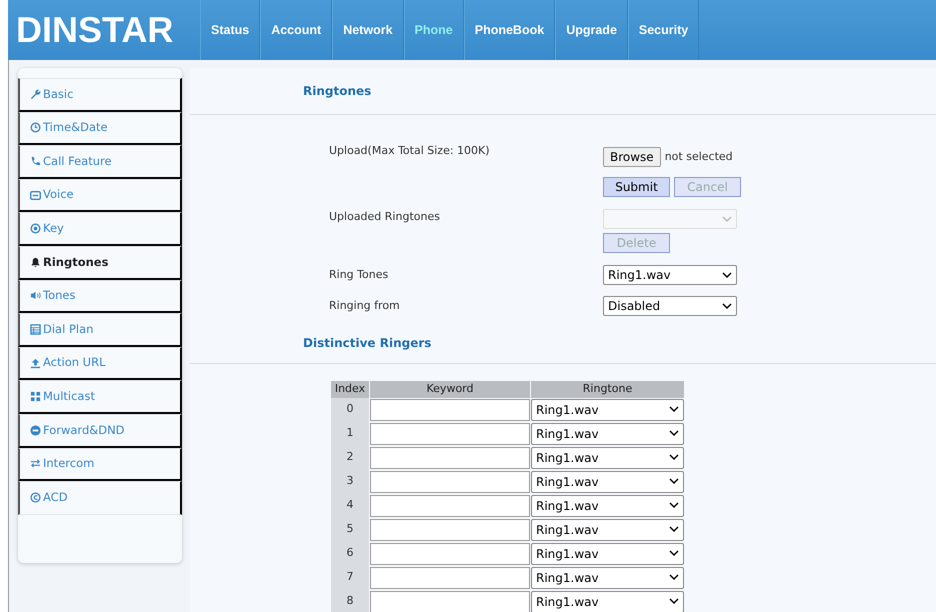 This screenshot has height=612, width=936. I want to click on sidebar-item: Ringtones, so click(100, 263).